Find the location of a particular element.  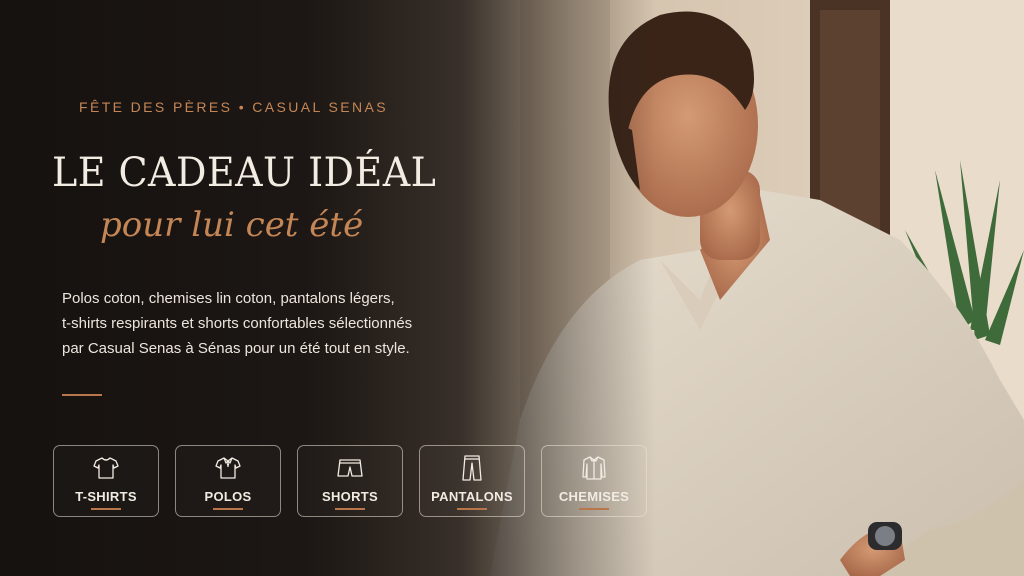

category-label: T-SHIRTS is located at coordinates (106, 496).